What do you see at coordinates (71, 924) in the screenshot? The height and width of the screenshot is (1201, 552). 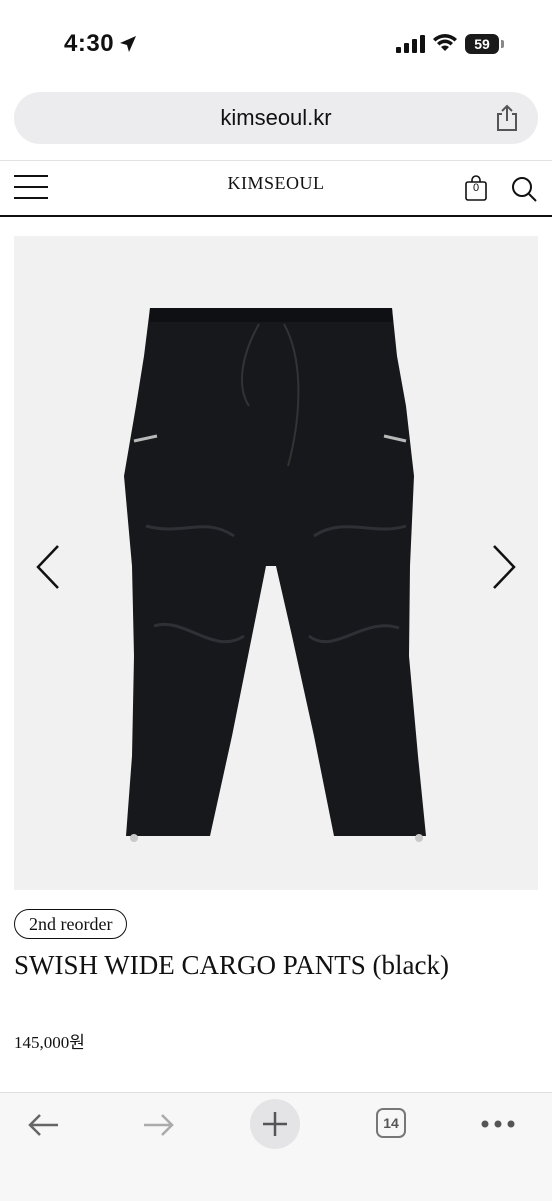 I see `reorder-badge: 2nd reorder` at bounding box center [71, 924].